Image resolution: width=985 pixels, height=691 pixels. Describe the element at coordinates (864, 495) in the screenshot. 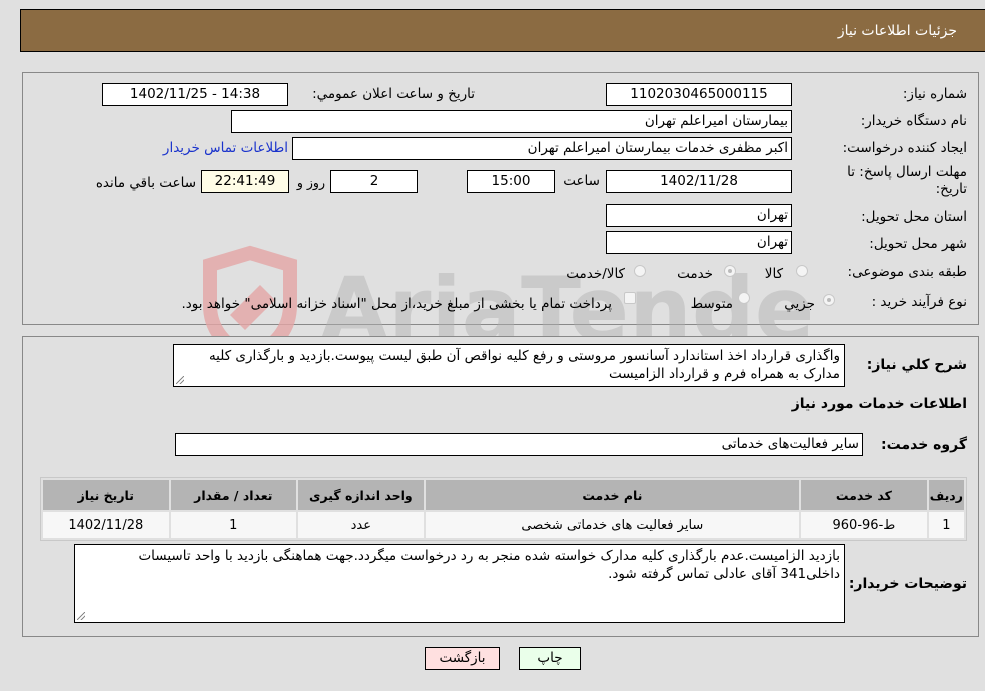

I see `col-service-code: کد خدمت` at that location.